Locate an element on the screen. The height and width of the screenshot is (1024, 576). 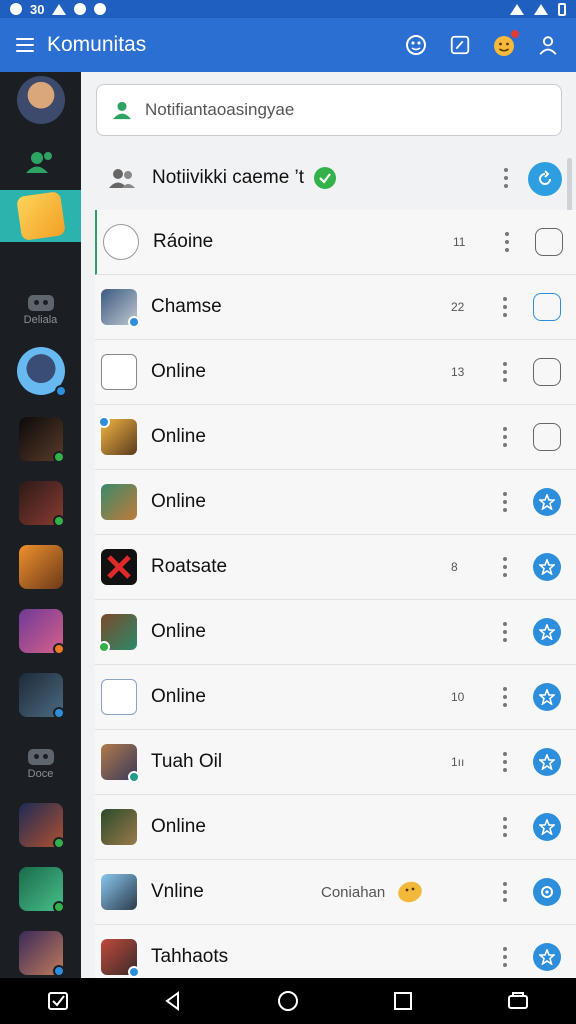
emoji-icon is located at coordinates (505, 43).